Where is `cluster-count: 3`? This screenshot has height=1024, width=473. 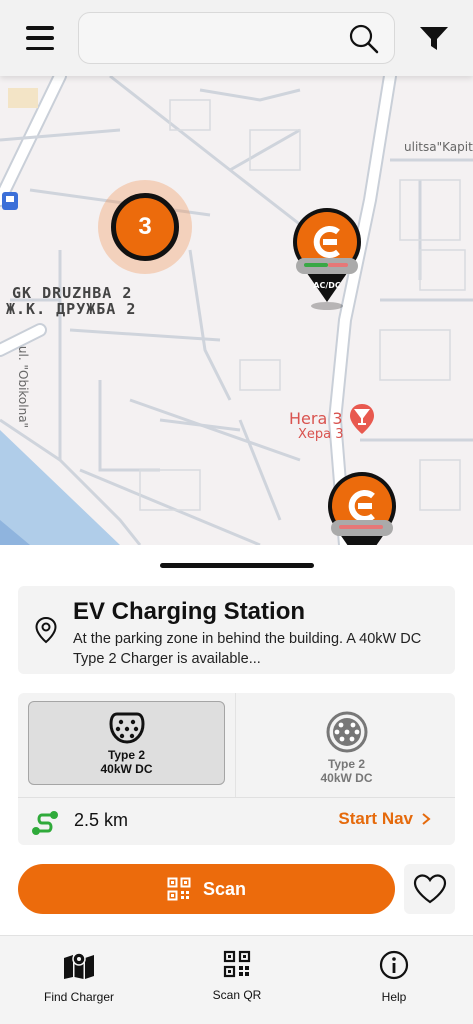 cluster-count: 3 is located at coordinates (145, 227).